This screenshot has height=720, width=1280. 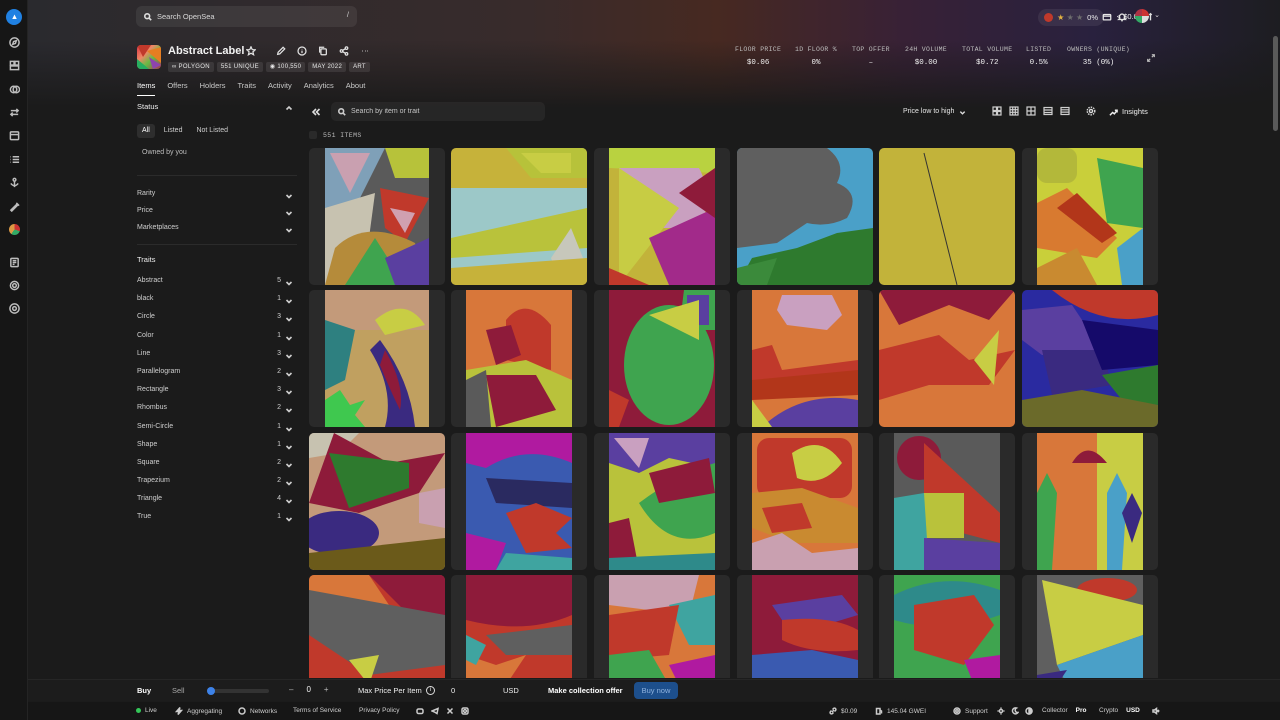 What do you see at coordinates (198, 711) in the screenshot?
I see `aggregating-status: Aggregating` at bounding box center [198, 711].